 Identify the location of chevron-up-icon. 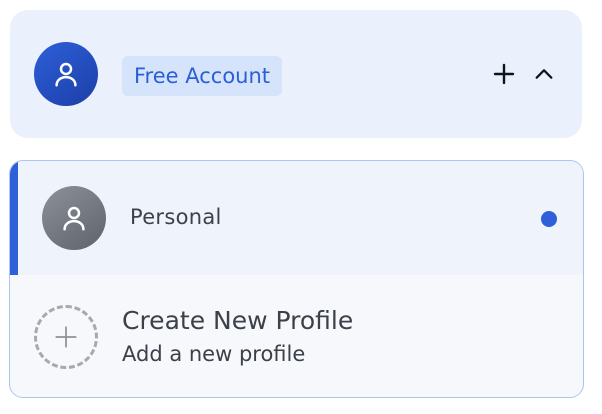
(544, 74).